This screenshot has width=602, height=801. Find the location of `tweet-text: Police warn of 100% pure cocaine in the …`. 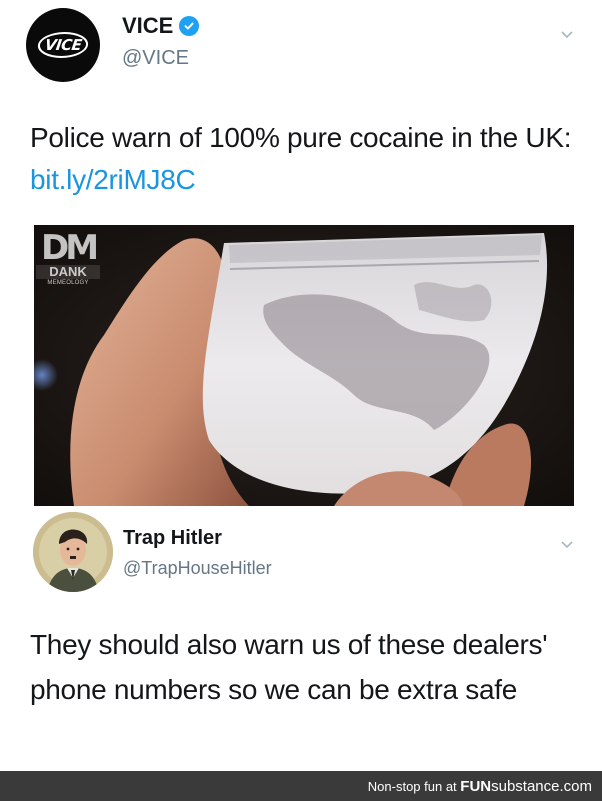

tweet-text: Police warn of 100% pure cocaine in the … is located at coordinates (305, 159).